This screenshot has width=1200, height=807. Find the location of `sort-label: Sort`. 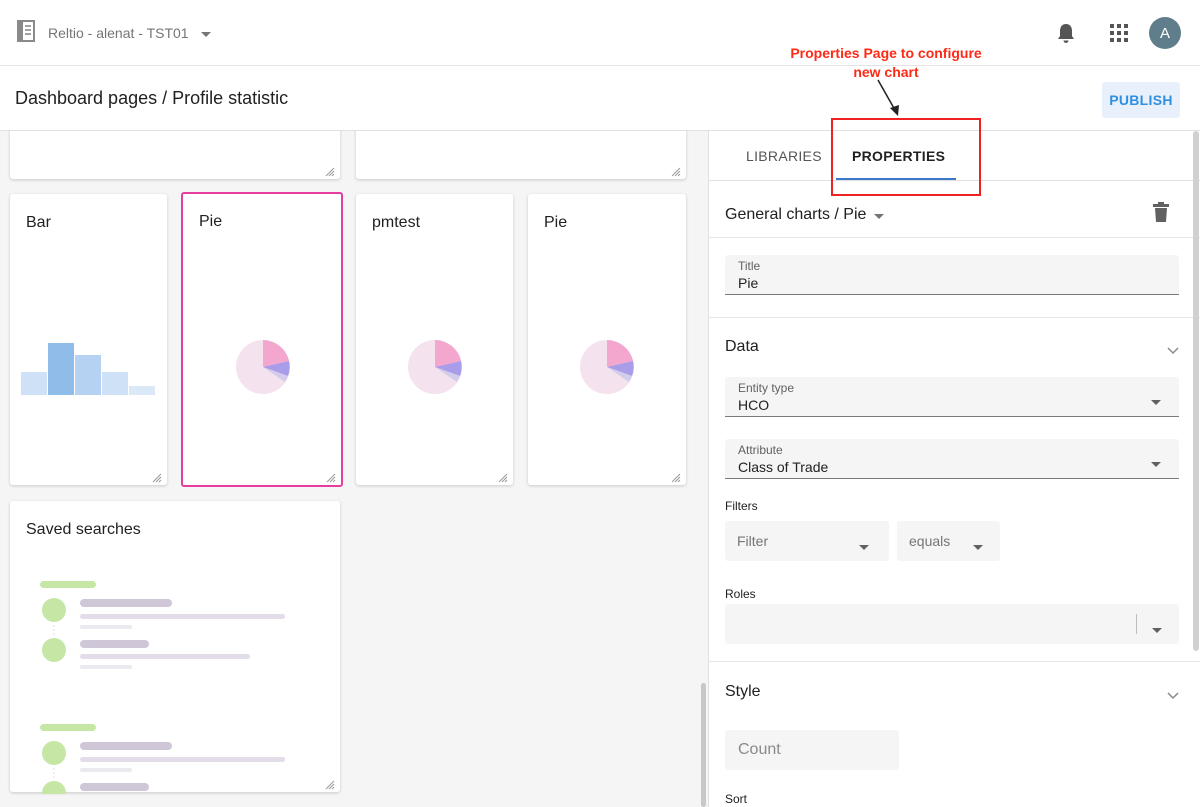

sort-label: Sort is located at coordinates (736, 799).